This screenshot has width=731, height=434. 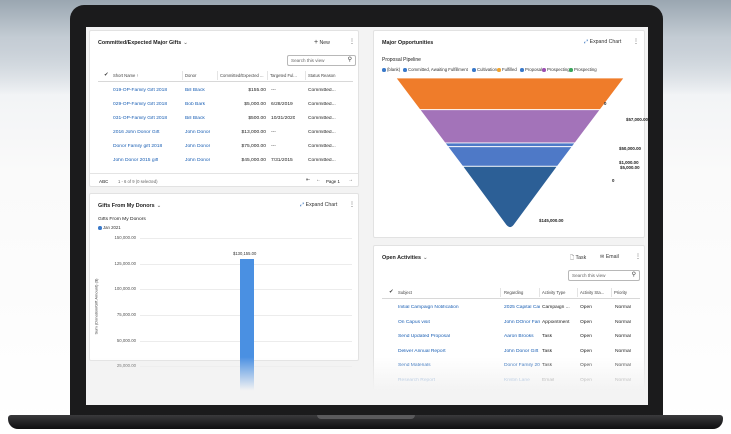 What do you see at coordinates (257, 90) in the screenshot?
I see `amount: $155.00` at bounding box center [257, 90].